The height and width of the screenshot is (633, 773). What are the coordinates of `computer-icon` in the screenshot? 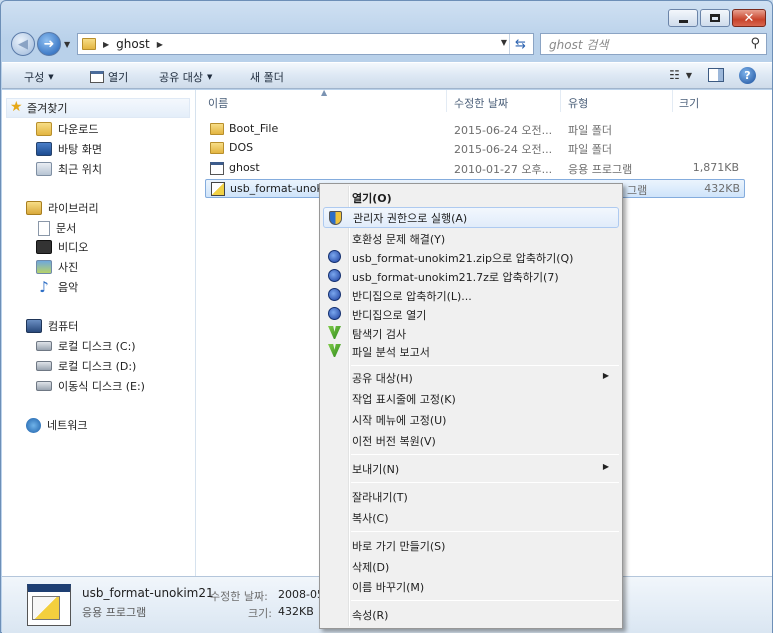 It's located at (34, 326).